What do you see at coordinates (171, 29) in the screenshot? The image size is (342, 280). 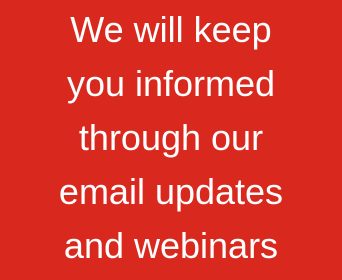 I see `banner-message-line-1: We will keep` at bounding box center [171, 29].